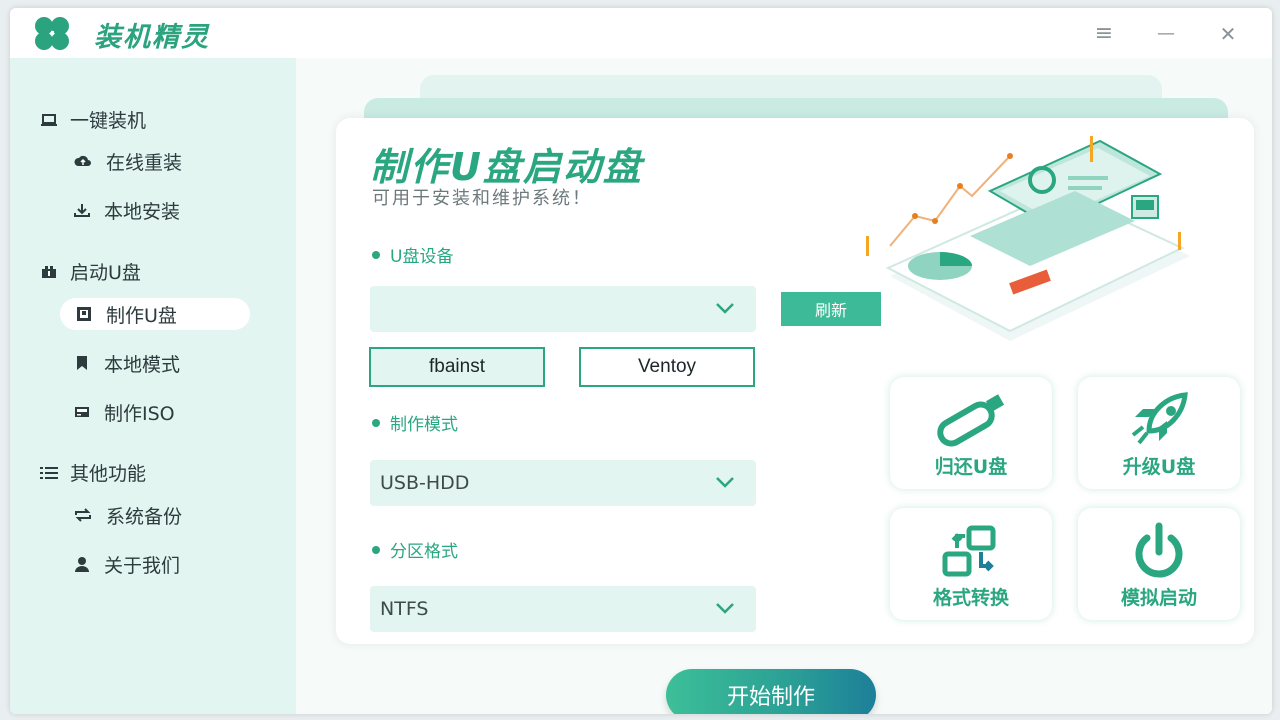  What do you see at coordinates (424, 425) in the screenshot?
I see `mode-label-text: 制作模式` at bounding box center [424, 425].